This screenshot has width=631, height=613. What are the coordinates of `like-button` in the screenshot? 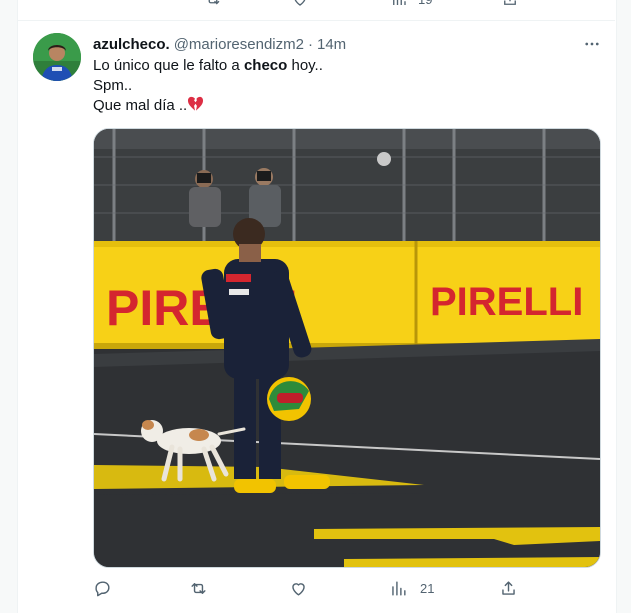 It's located at (304, 588).